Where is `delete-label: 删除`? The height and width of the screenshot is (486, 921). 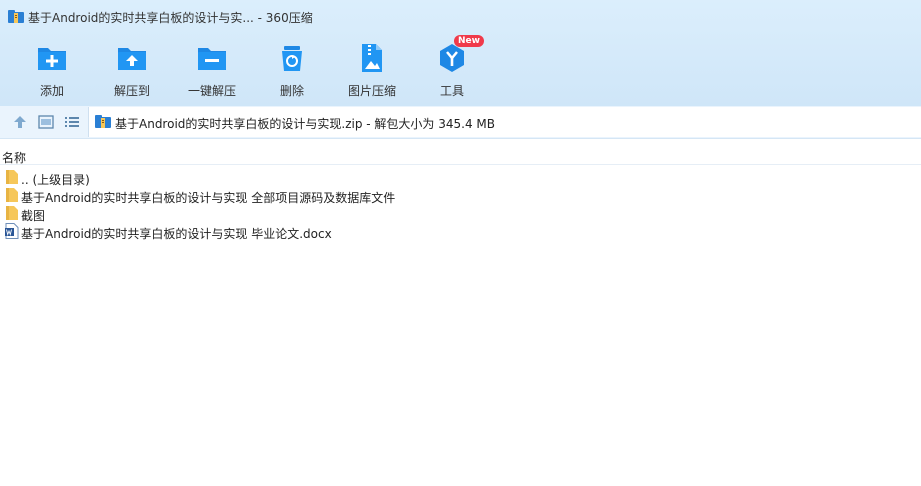 delete-label: 删除 is located at coordinates (291, 91).